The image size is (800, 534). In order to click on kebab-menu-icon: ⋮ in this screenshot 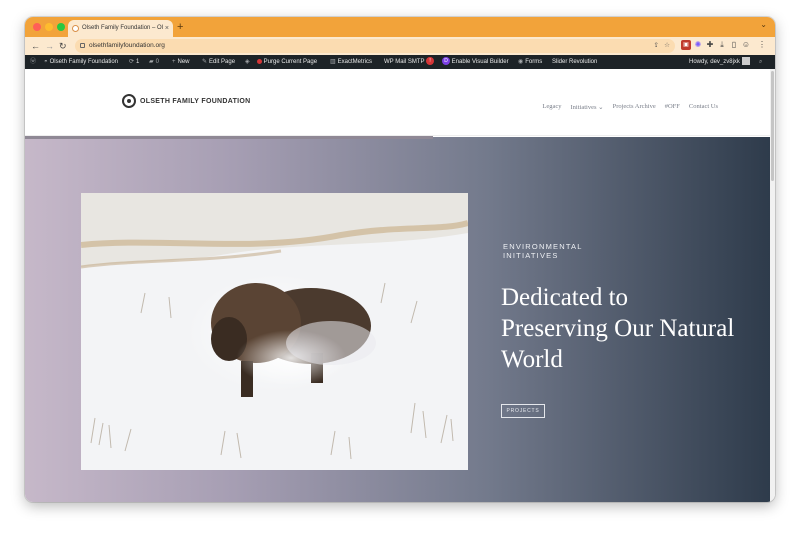, I will do `click(762, 45)`.